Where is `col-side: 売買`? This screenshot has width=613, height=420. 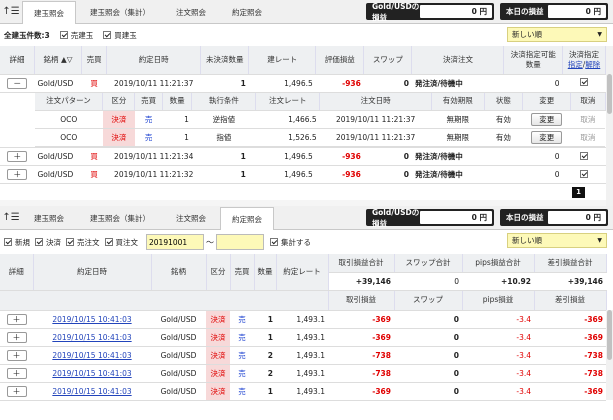 col-side: 売買 is located at coordinates (94, 60).